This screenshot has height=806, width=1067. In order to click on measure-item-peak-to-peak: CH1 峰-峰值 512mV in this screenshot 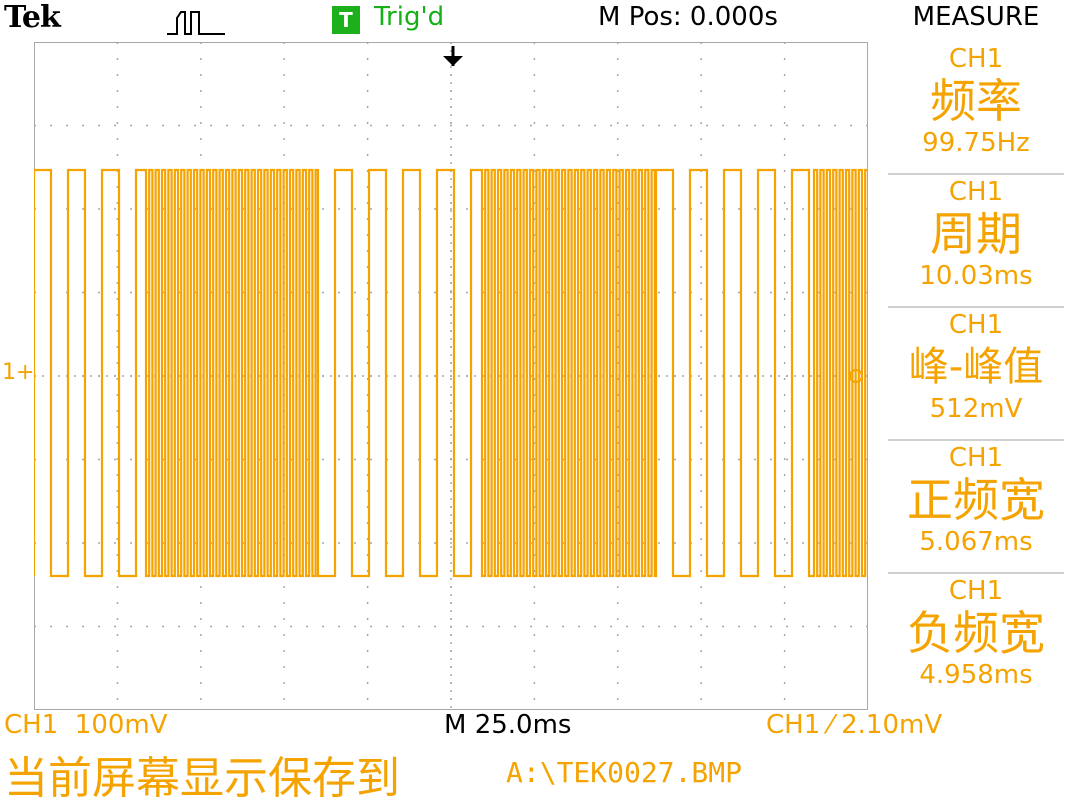, I will do `click(976, 374)`.